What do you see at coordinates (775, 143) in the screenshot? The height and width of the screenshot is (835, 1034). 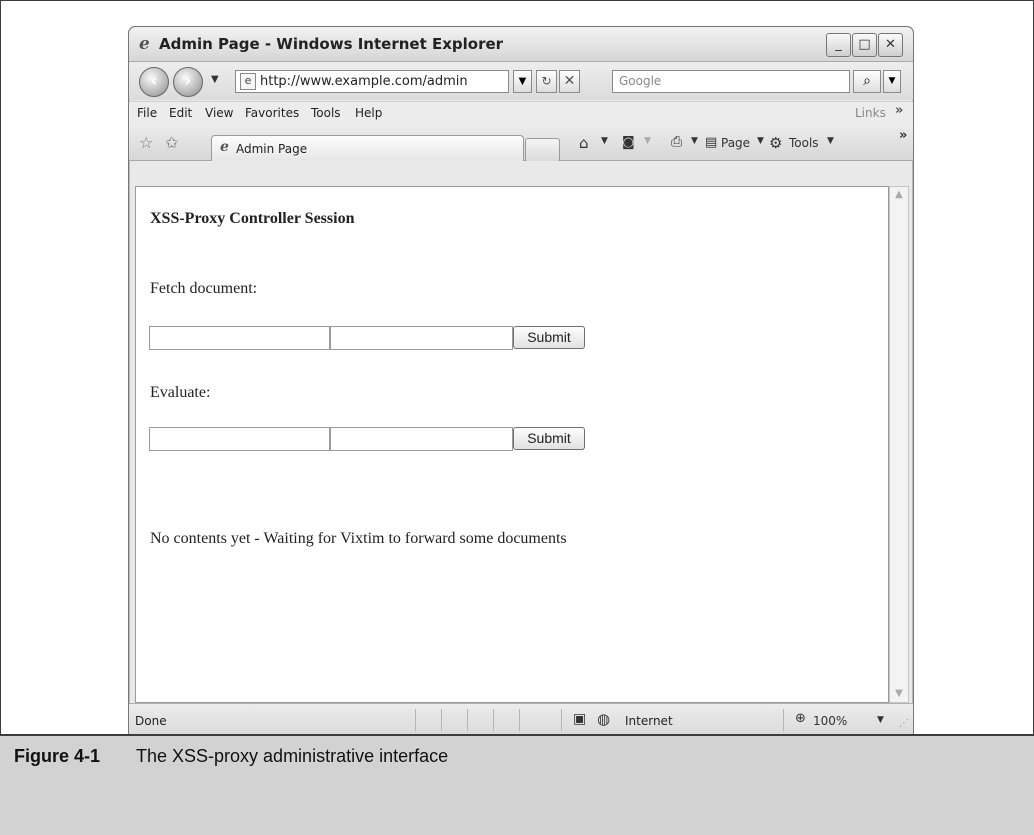 I see `gear-icon: ⚙` at bounding box center [775, 143].